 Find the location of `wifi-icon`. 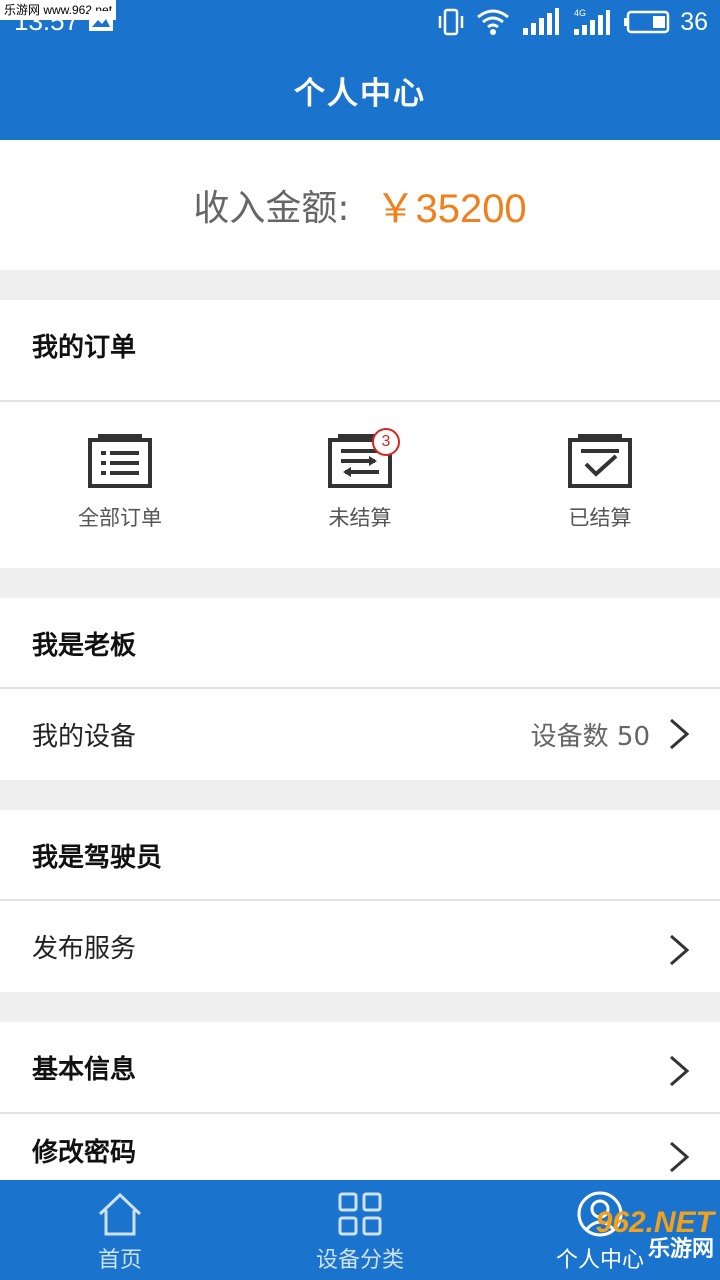

wifi-icon is located at coordinates (493, 22).